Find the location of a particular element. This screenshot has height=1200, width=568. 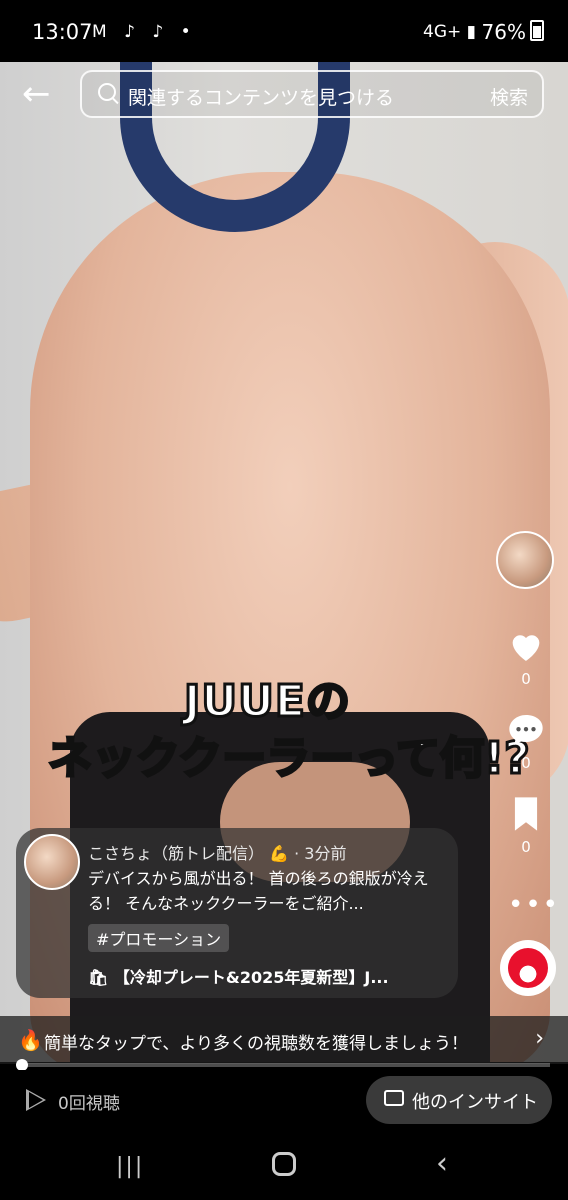

video-caption-line1: JUUEの is located at coordinates (267, 702).